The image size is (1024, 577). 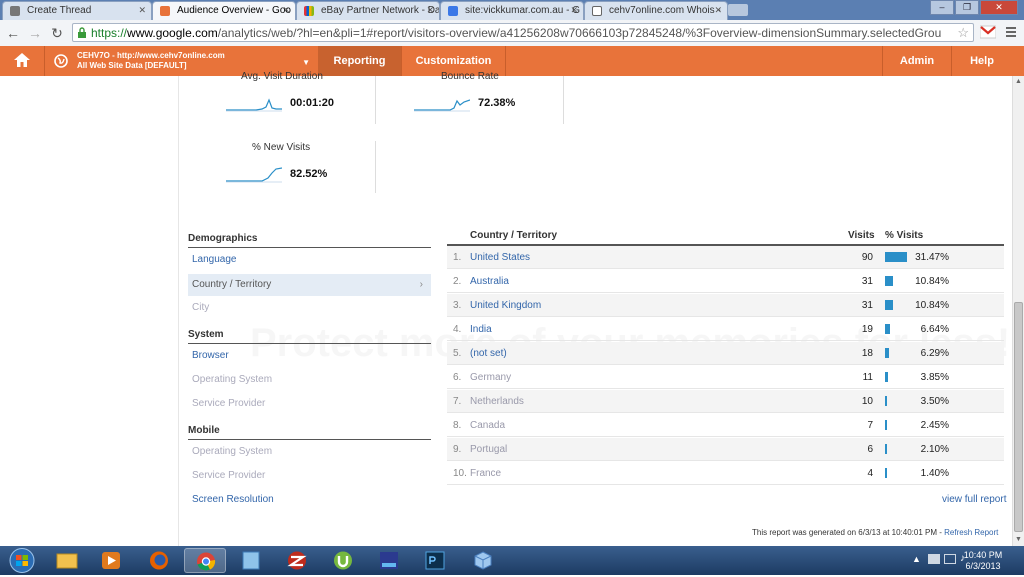 I want to click on scroll-thumb, so click(x=1018, y=417).